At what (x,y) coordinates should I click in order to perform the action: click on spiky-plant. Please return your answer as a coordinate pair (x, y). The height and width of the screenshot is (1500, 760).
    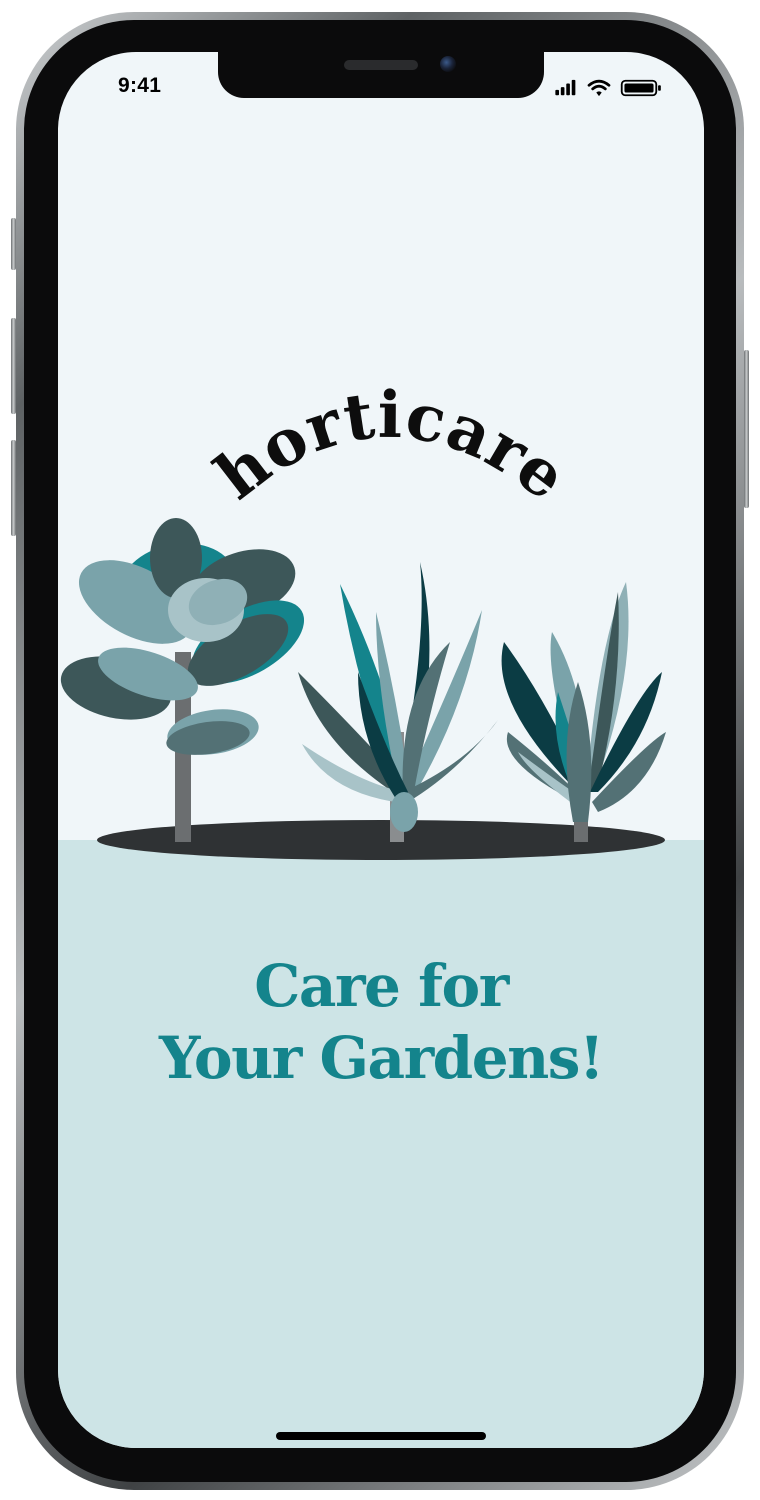
    Looking at the image, I should click on (398, 702).